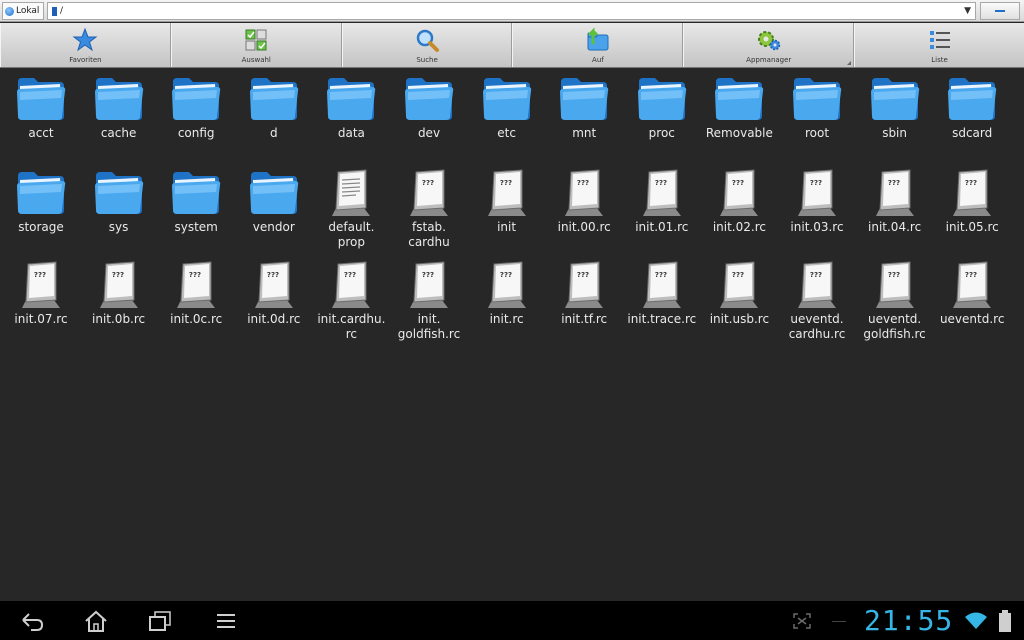 The width and height of the screenshot is (1024, 640). I want to click on file-item: ??? init. goldfish.rc, so click(429, 300).